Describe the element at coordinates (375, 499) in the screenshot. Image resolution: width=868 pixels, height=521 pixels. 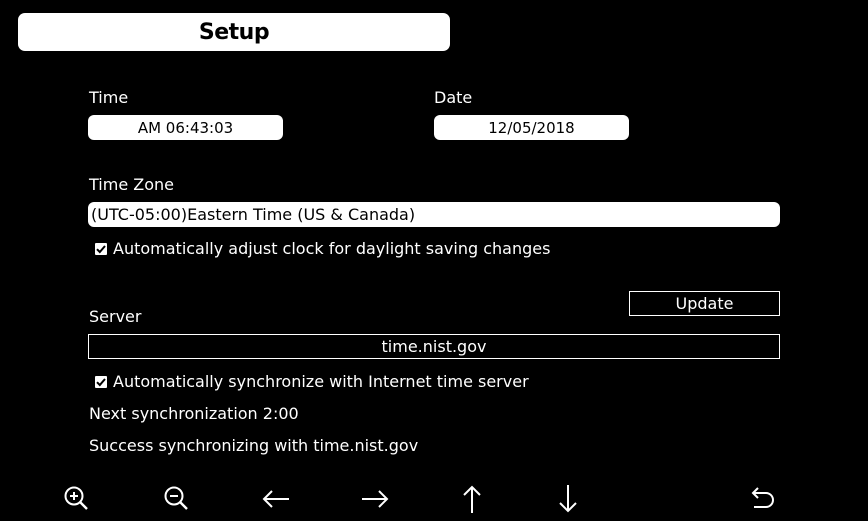
I see `arrow-right-icon` at that location.